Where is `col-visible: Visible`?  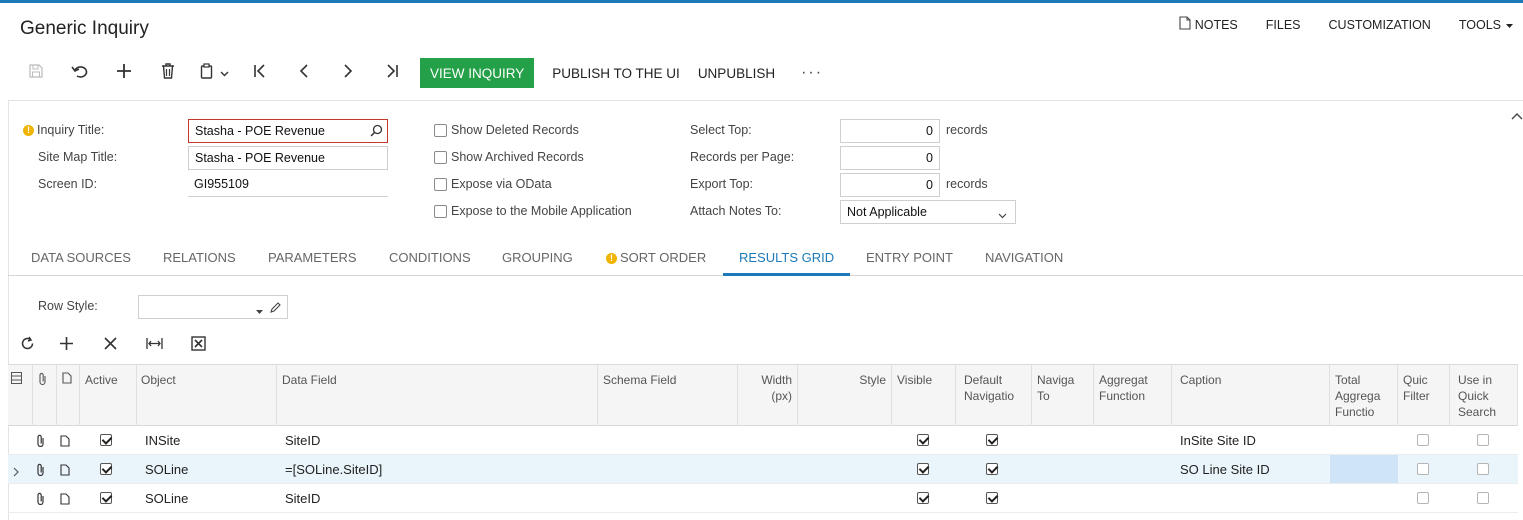 col-visible: Visible is located at coordinates (924, 395).